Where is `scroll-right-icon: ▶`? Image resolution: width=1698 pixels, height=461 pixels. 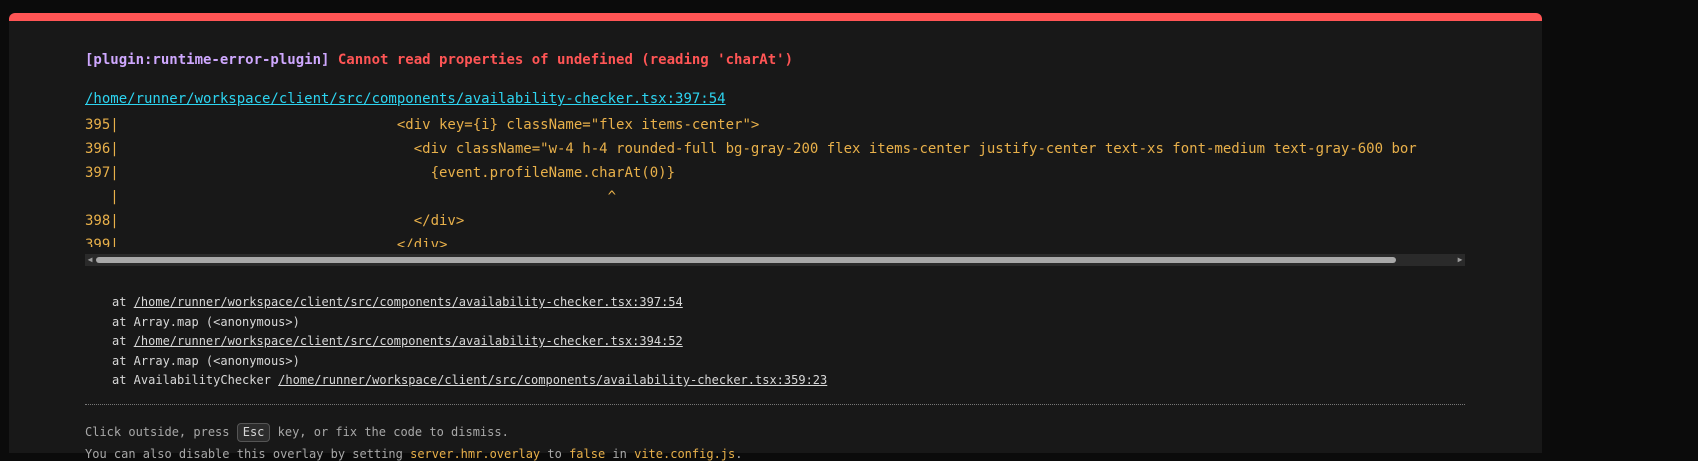 scroll-right-icon: ▶ is located at coordinates (1460, 260).